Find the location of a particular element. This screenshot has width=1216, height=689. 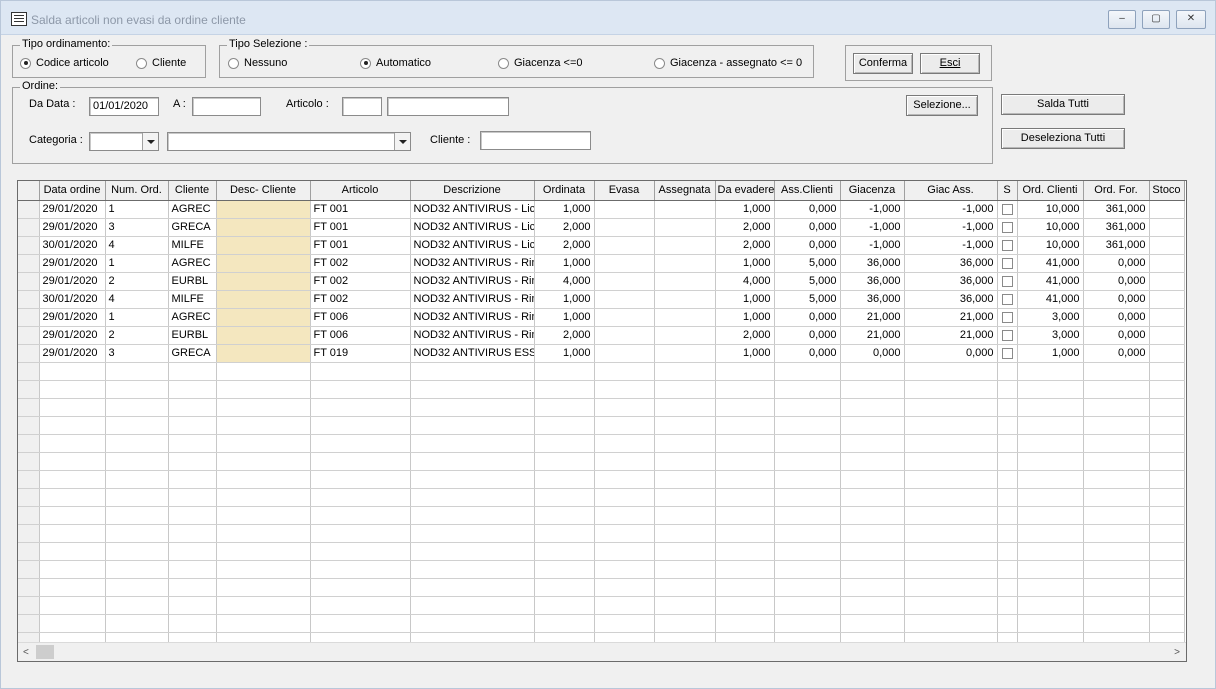

table-cell: FT 002 is located at coordinates (360, 263).